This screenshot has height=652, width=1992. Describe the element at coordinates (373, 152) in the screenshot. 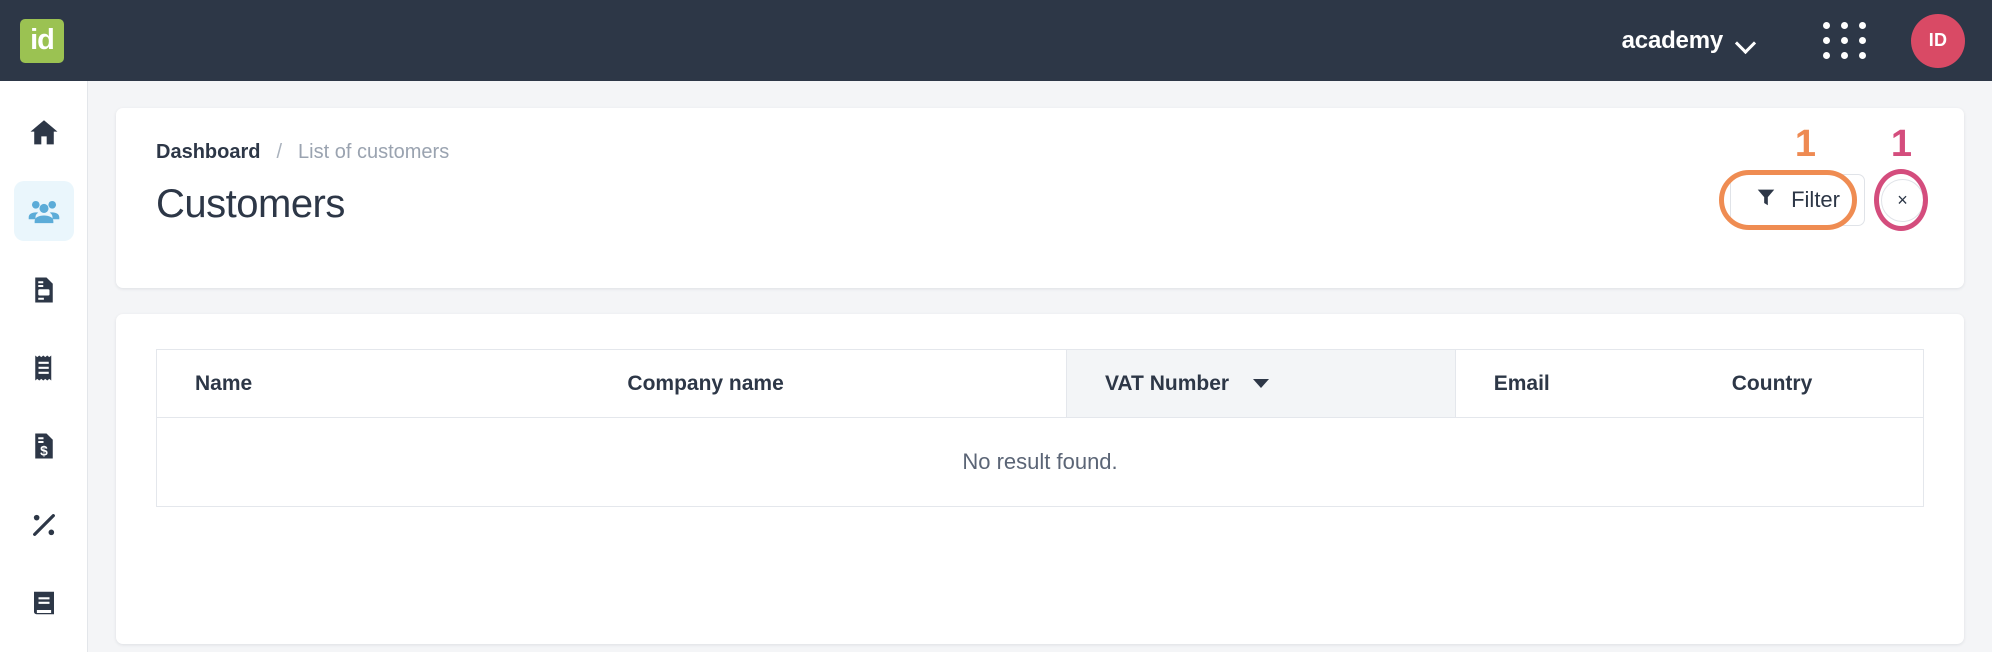

I see `breadcrumb-current: List of customers` at that location.